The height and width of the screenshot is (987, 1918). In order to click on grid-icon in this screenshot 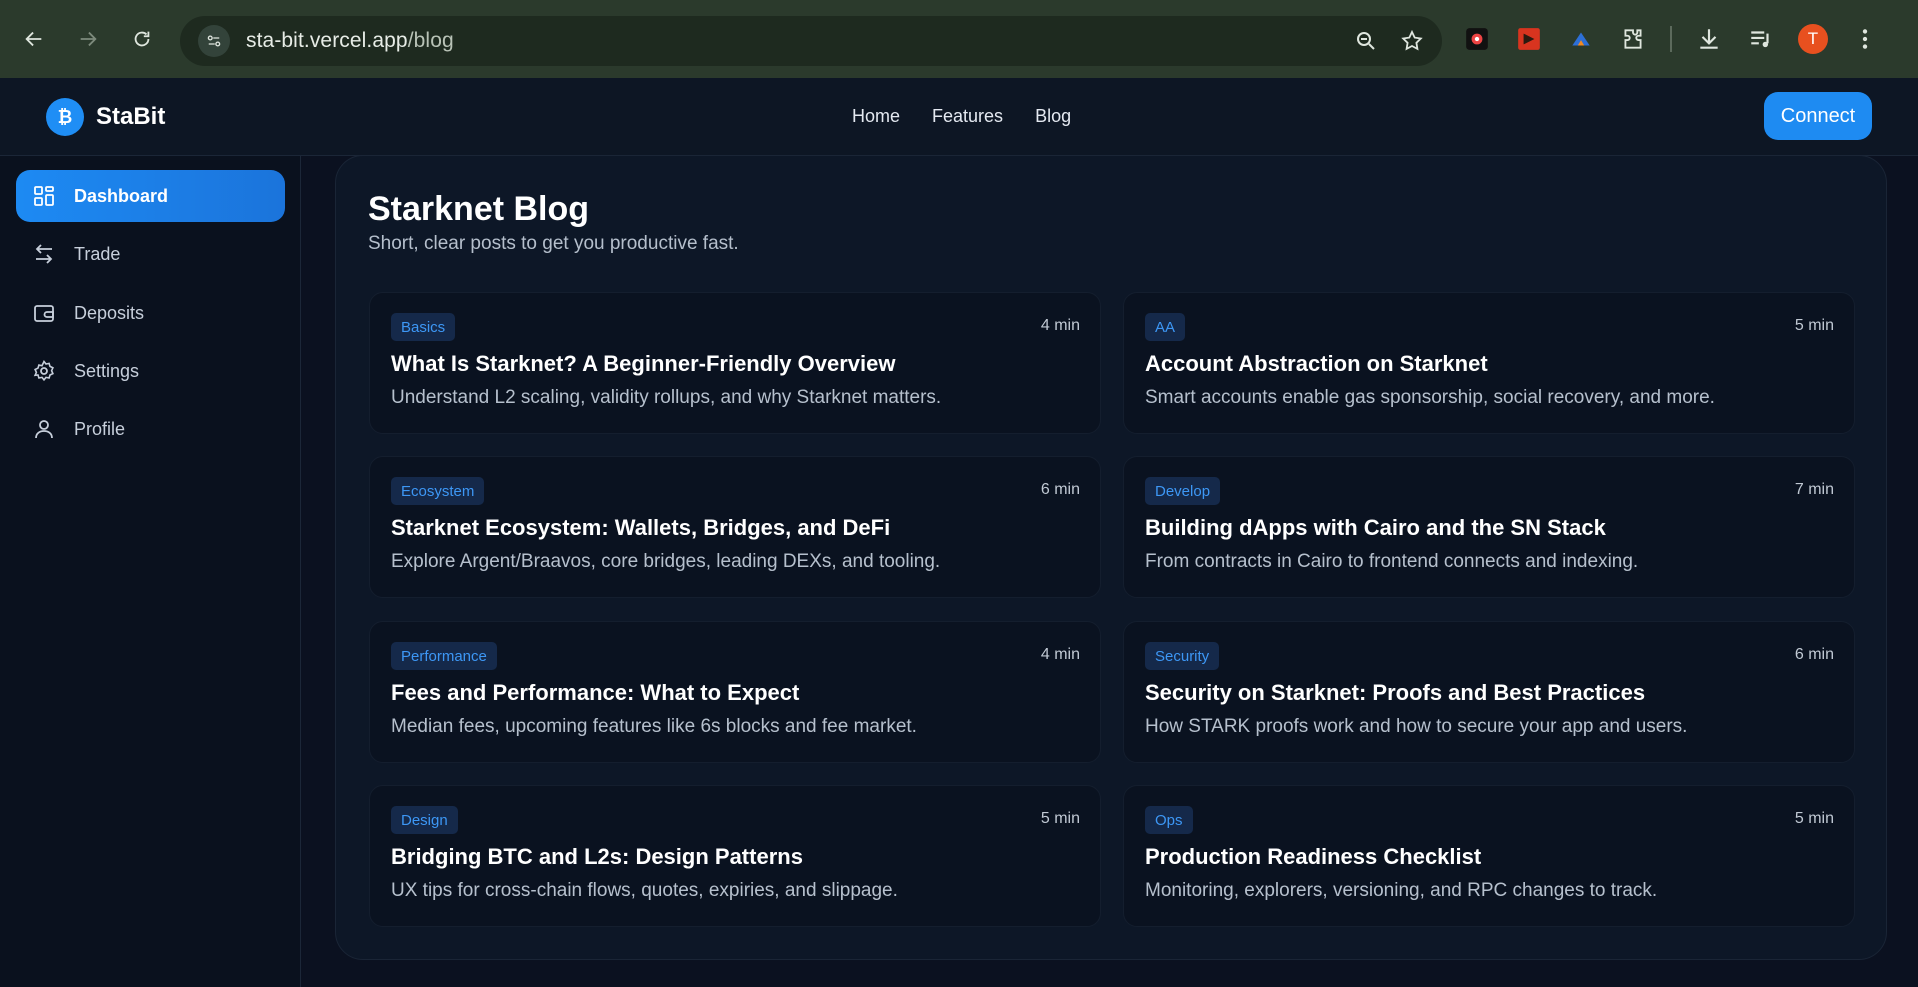, I will do `click(44, 196)`.